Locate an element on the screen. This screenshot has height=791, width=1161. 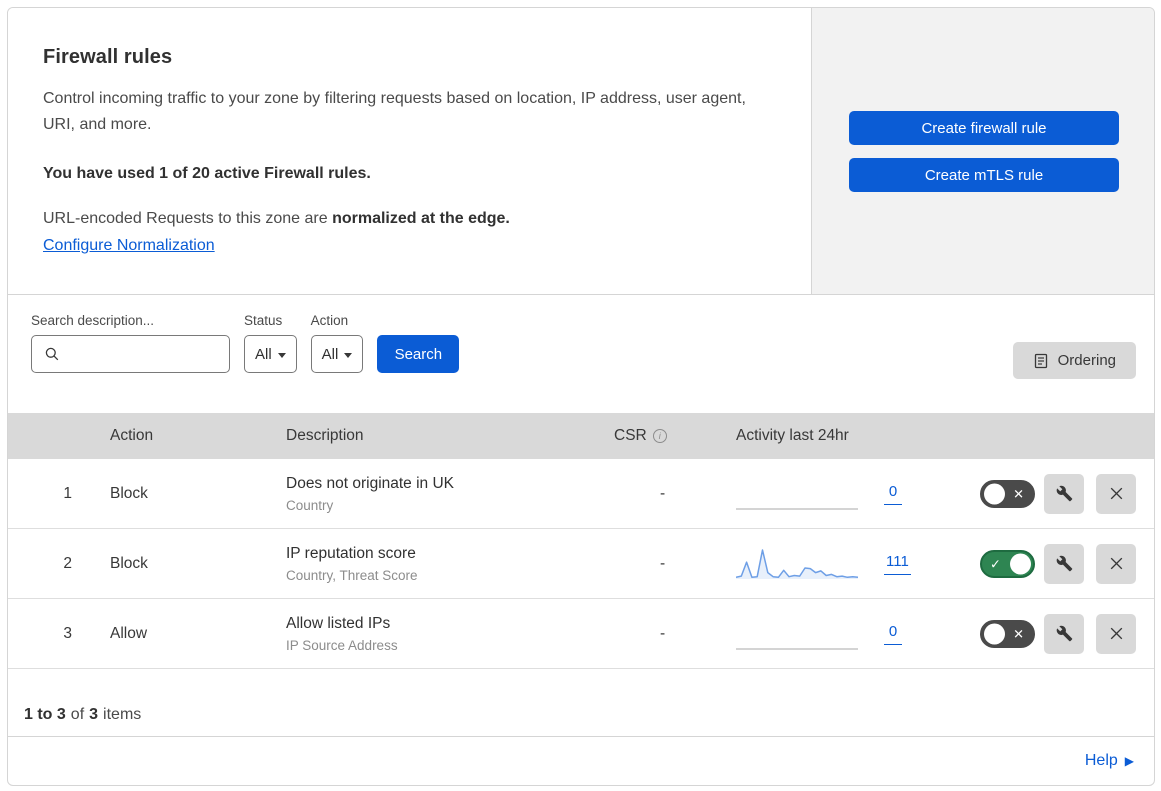
action-dropdown: All is located at coordinates (337, 354).